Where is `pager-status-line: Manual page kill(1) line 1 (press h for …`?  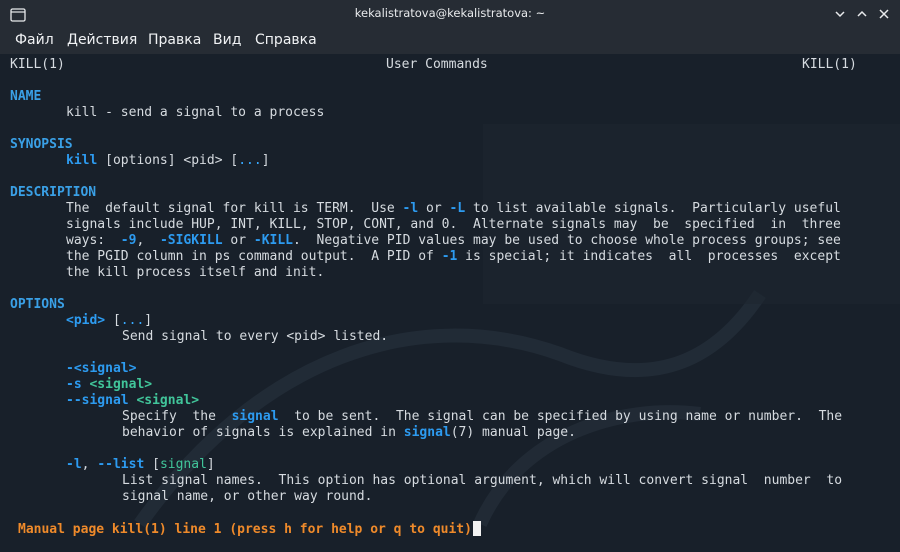 pager-status-line: Manual page kill(1) line 1 (press h for … is located at coordinates (249, 529).